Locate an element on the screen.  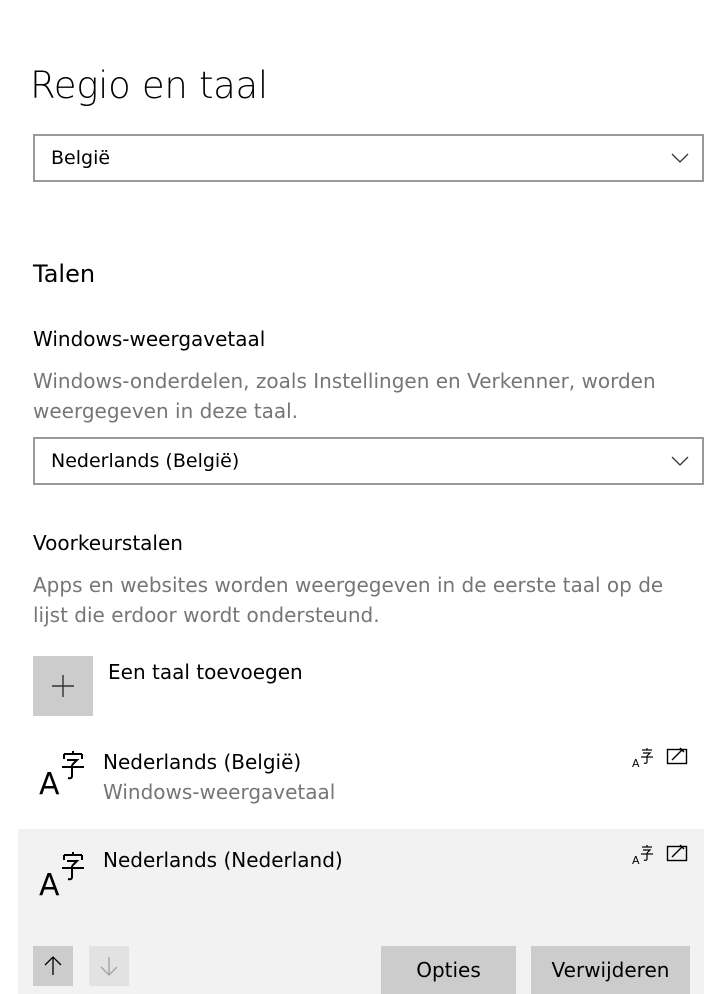
add-language-button is located at coordinates (63, 686).